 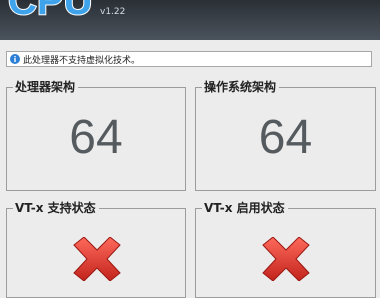 I want to click on logo-text: CPU, so click(x=50, y=10).